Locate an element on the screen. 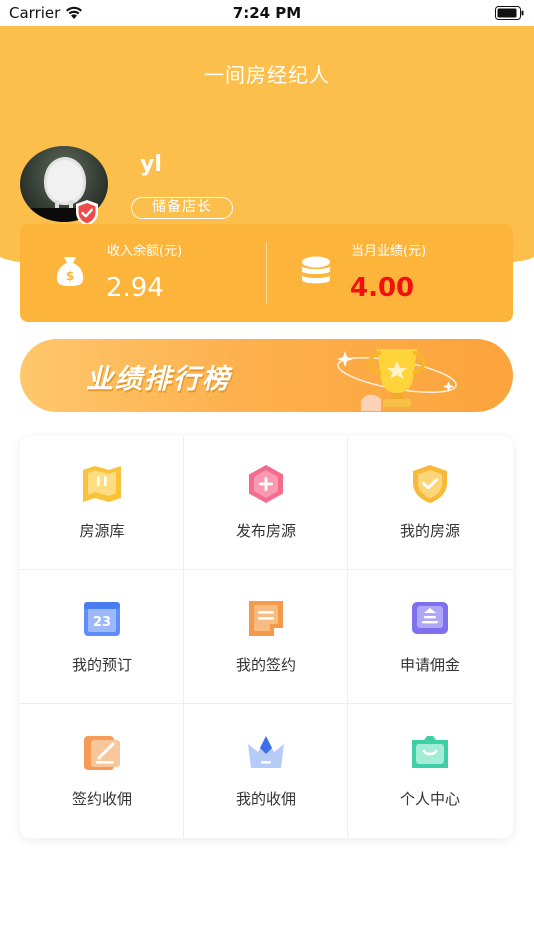  status-bar: Carrier 7:24 PM is located at coordinates (267, 13).